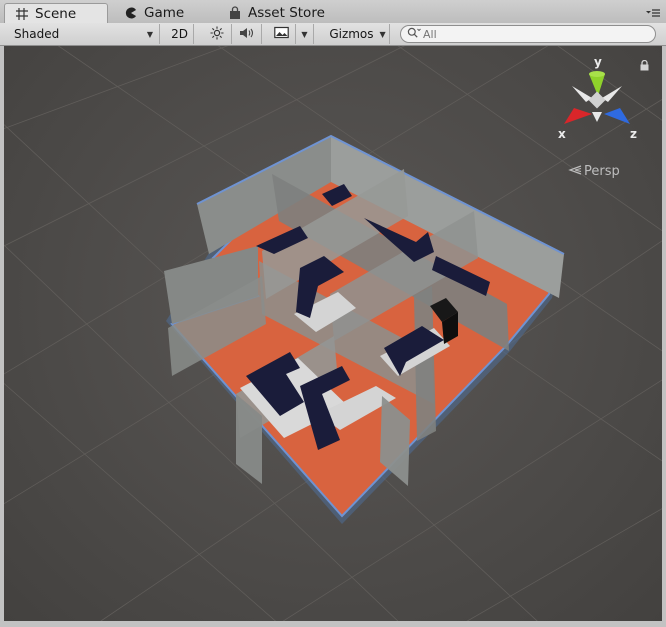  I want to click on lighting-toggle-button, so click(217, 34).